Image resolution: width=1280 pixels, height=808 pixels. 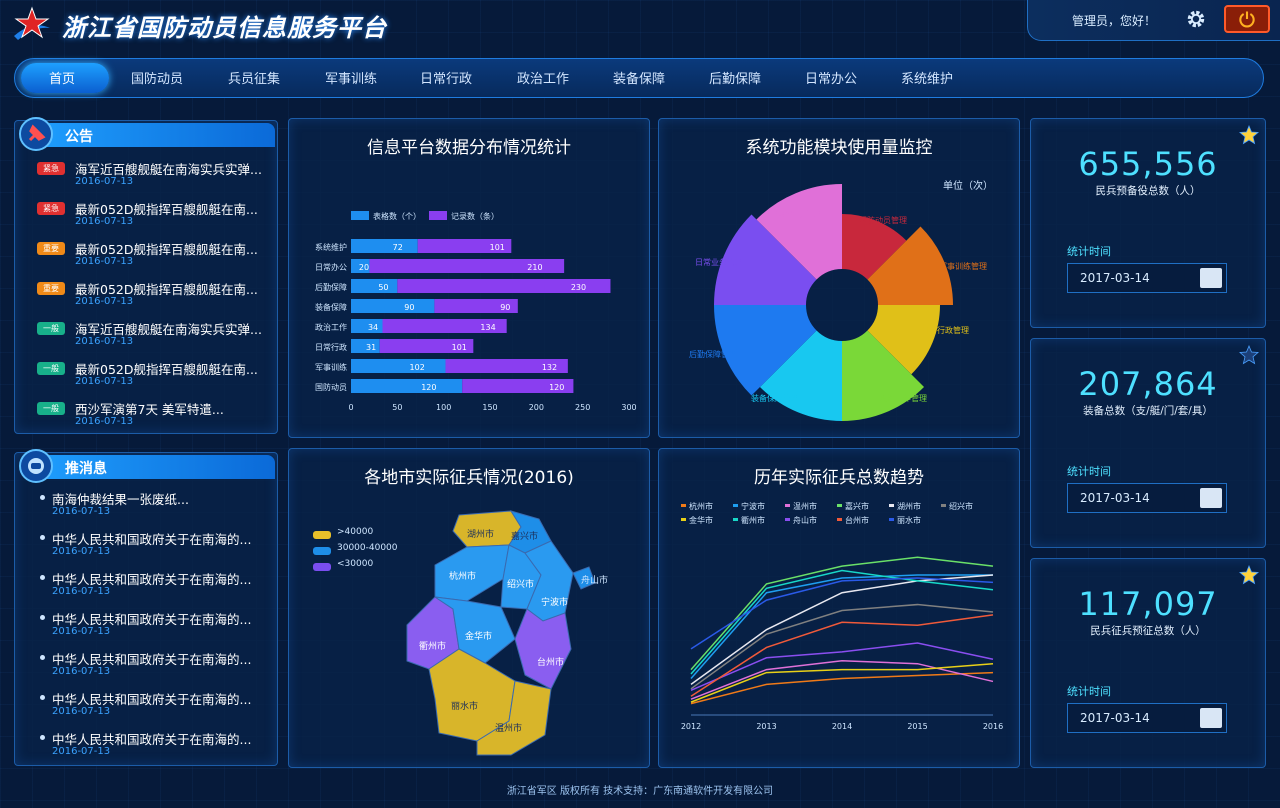 What do you see at coordinates (543, 649) in the screenshot?
I see `map-region-taizhou` at bounding box center [543, 649].